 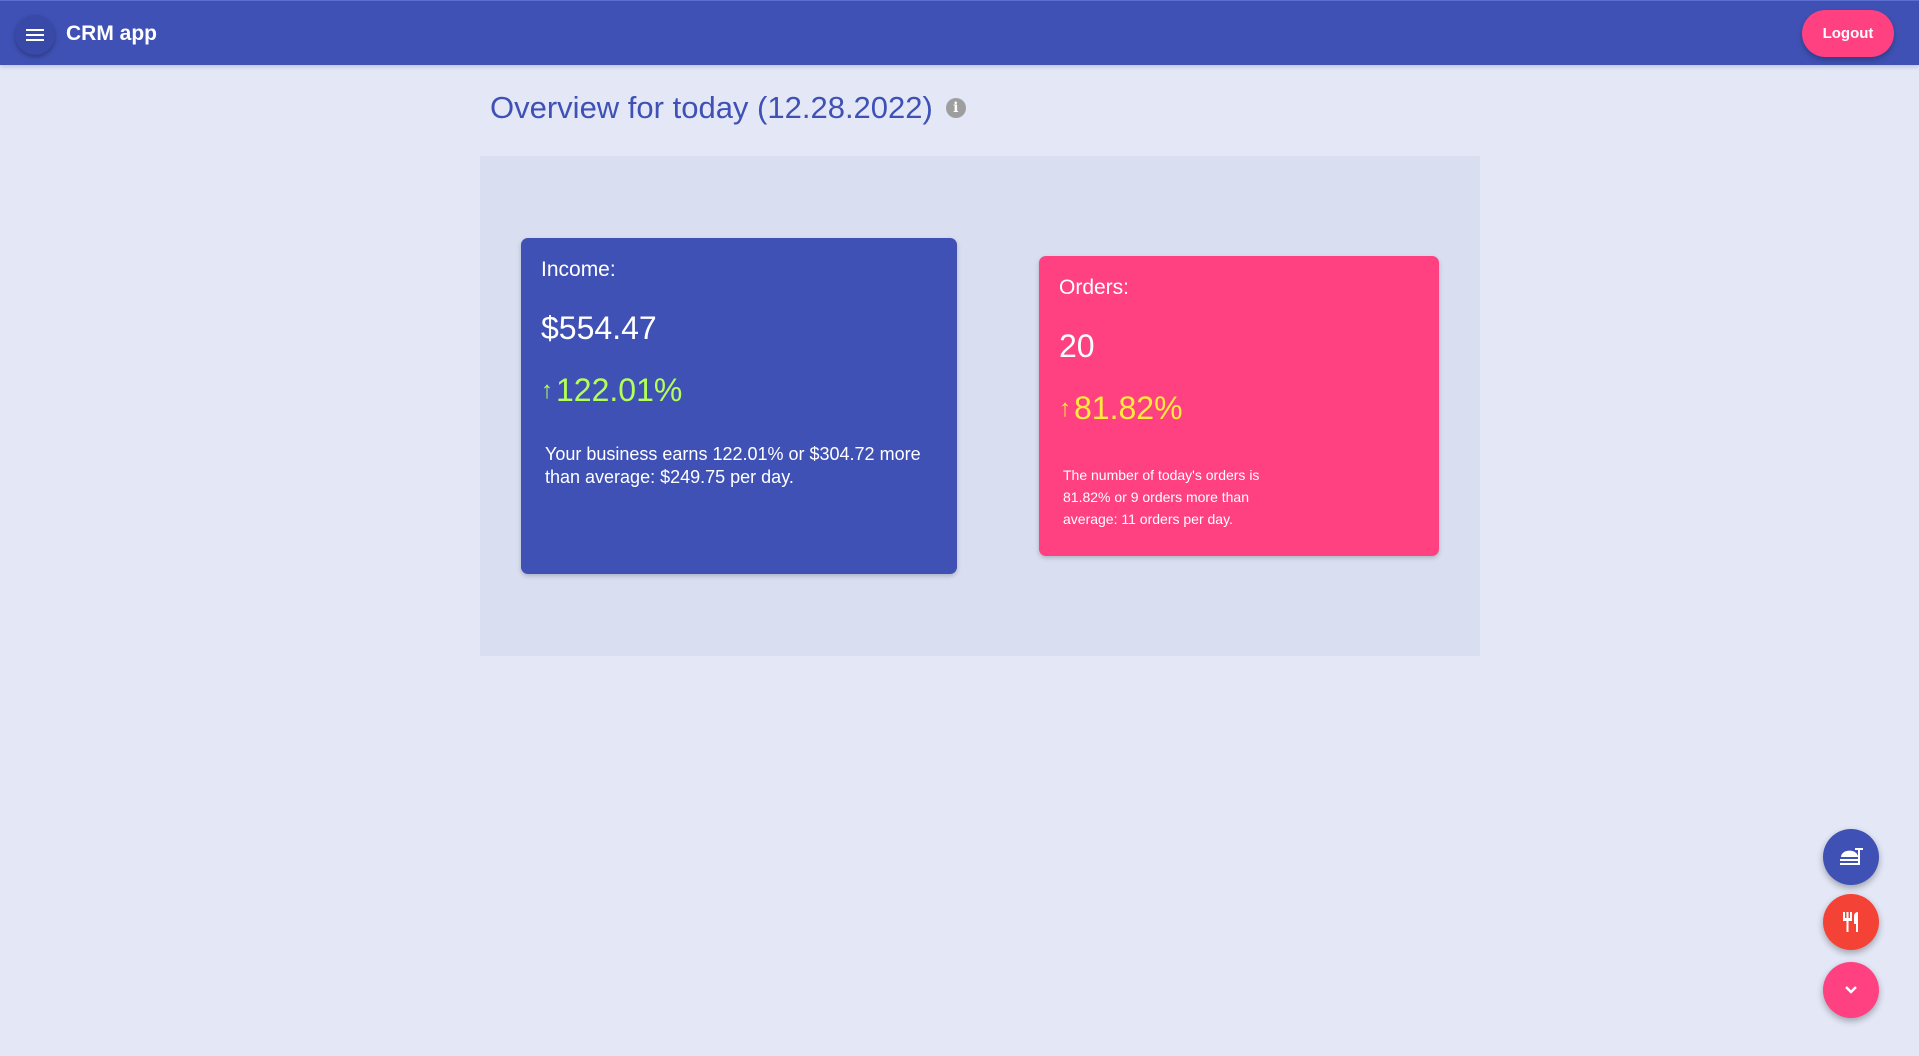 I want to click on fab-categories-button, so click(x=1851, y=922).